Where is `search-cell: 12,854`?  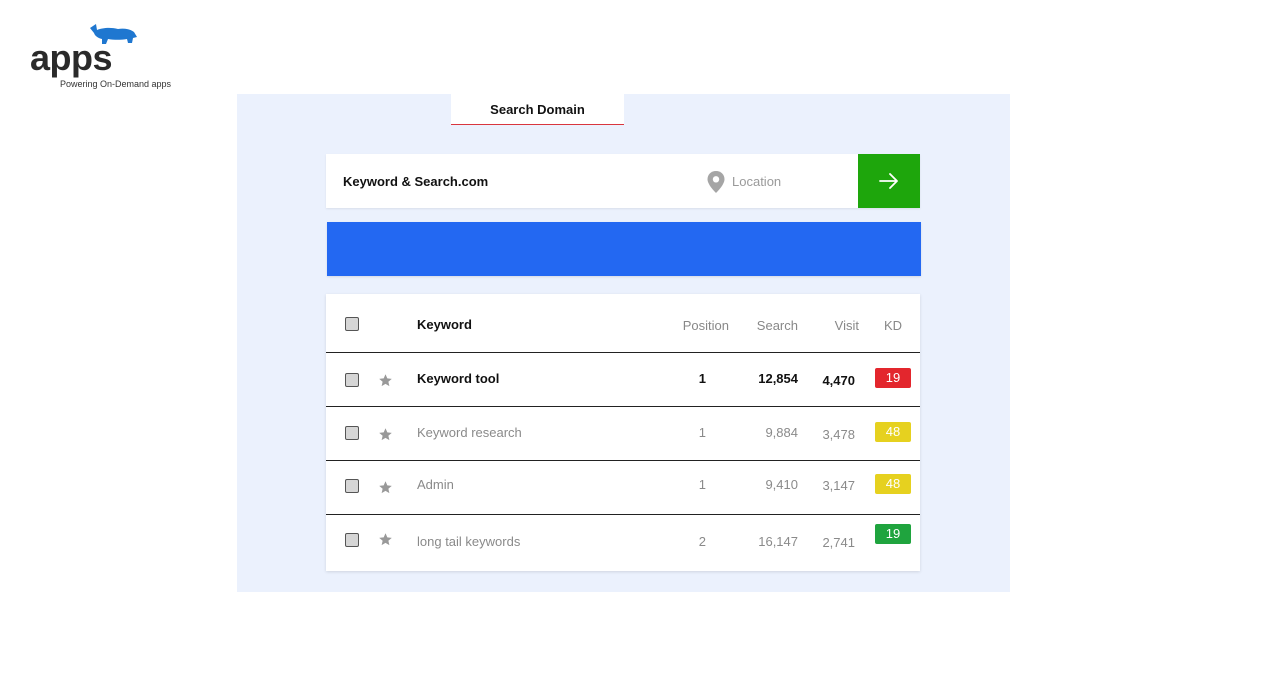 search-cell: 12,854 is located at coordinates (778, 378).